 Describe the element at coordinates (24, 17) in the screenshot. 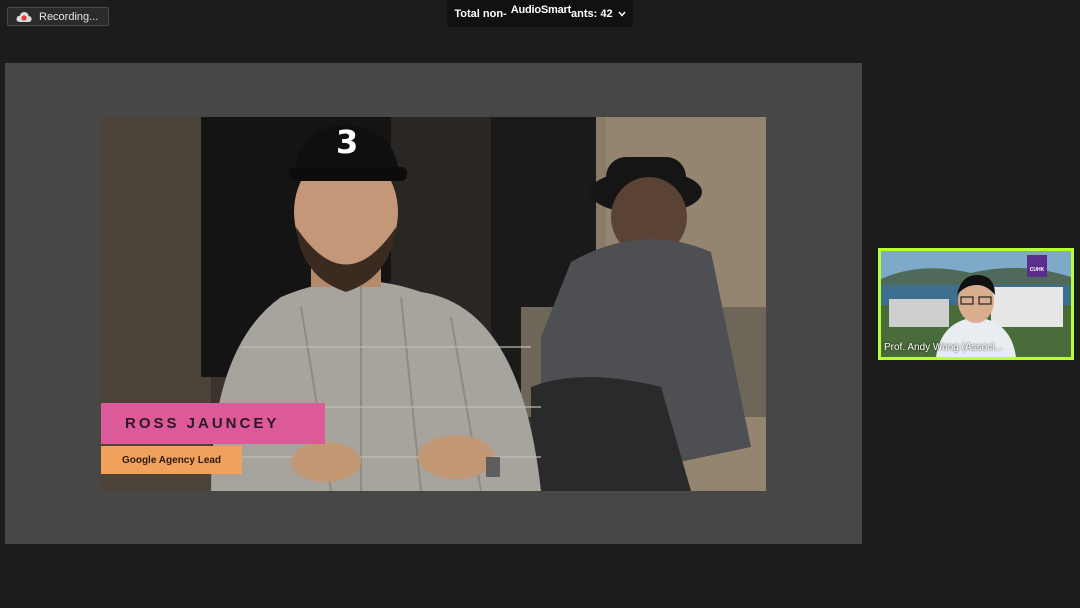

I see `cloud-recording-icon` at that location.